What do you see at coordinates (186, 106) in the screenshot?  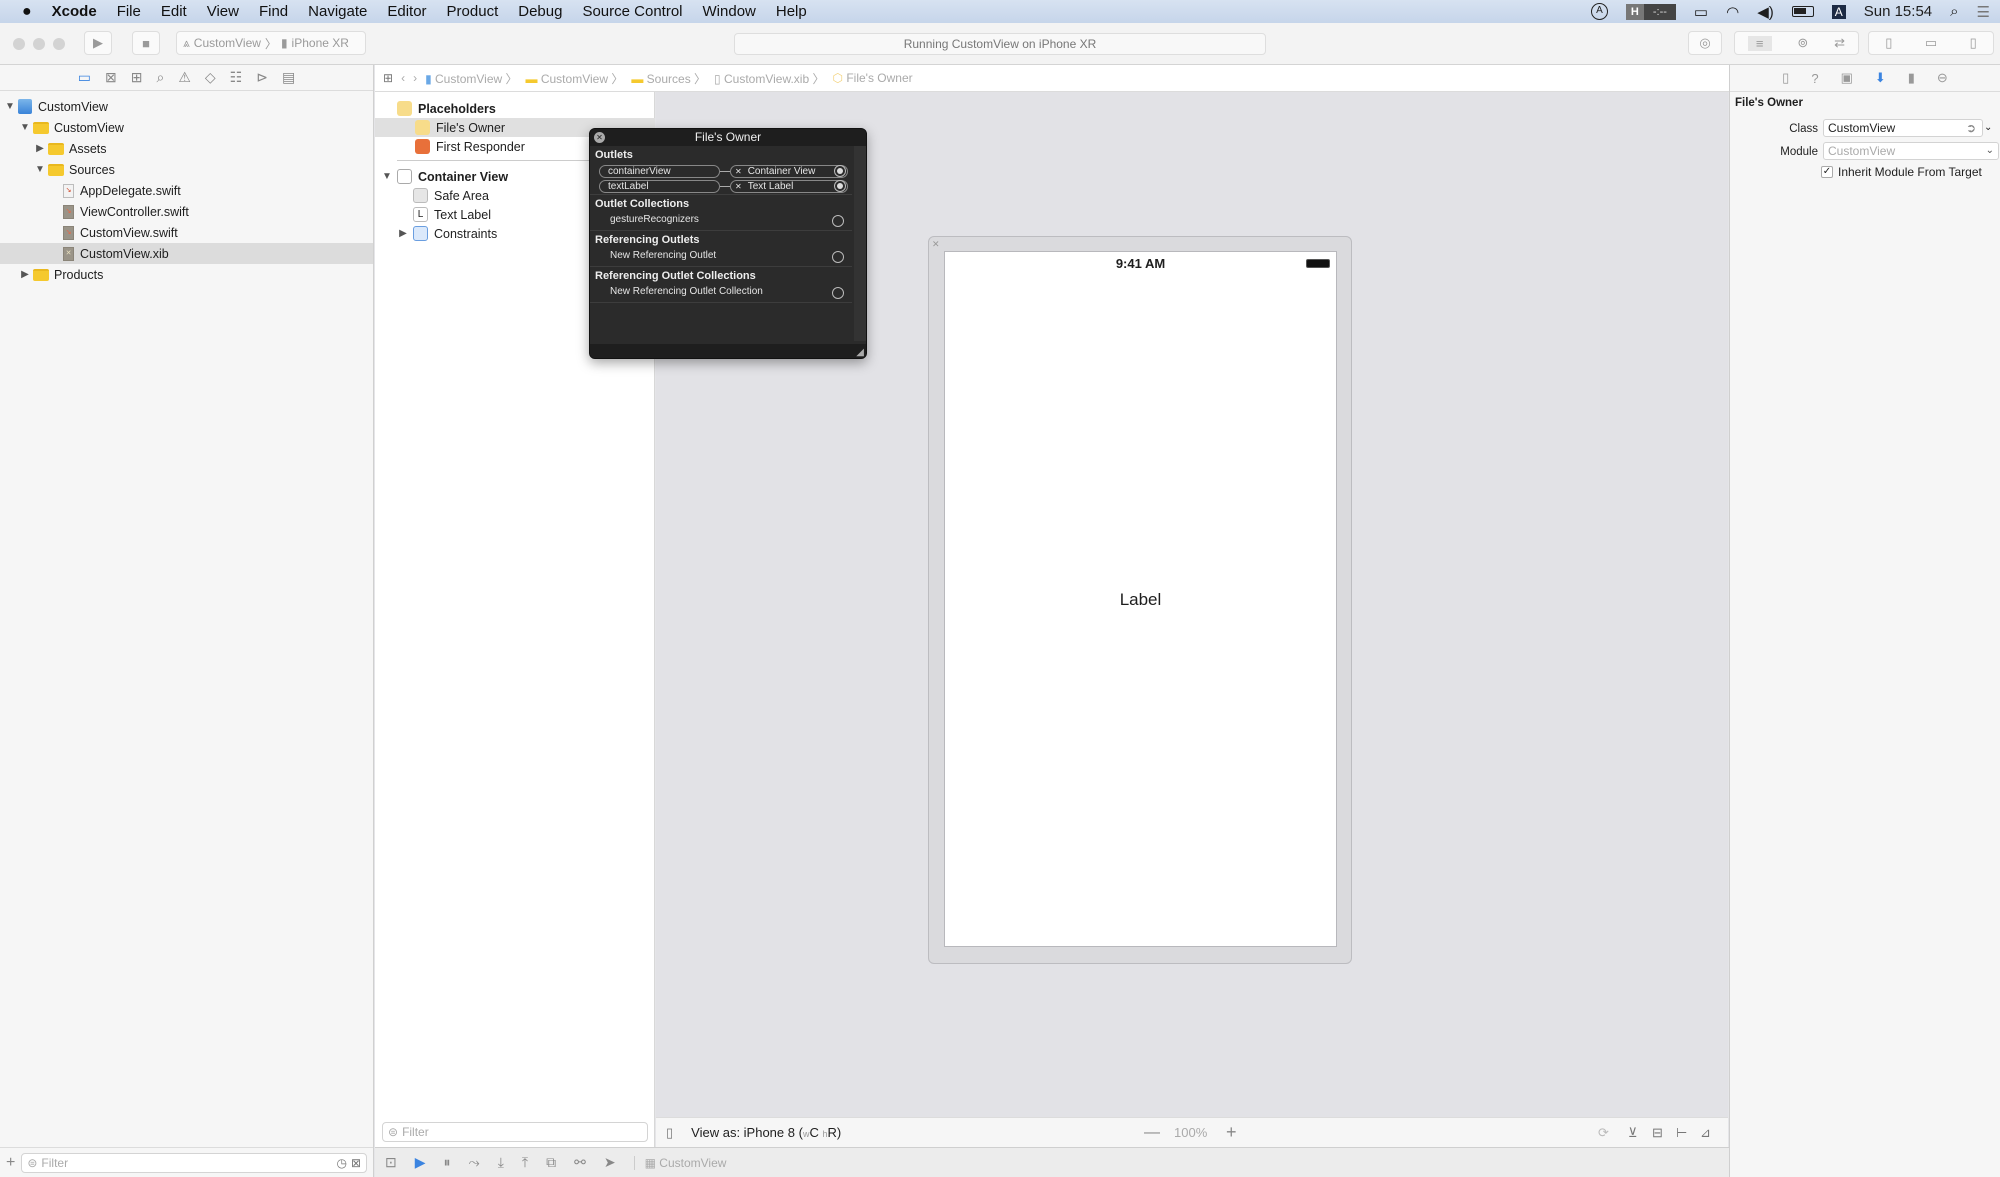 I see `tree-item: ▼ CustomView` at bounding box center [186, 106].